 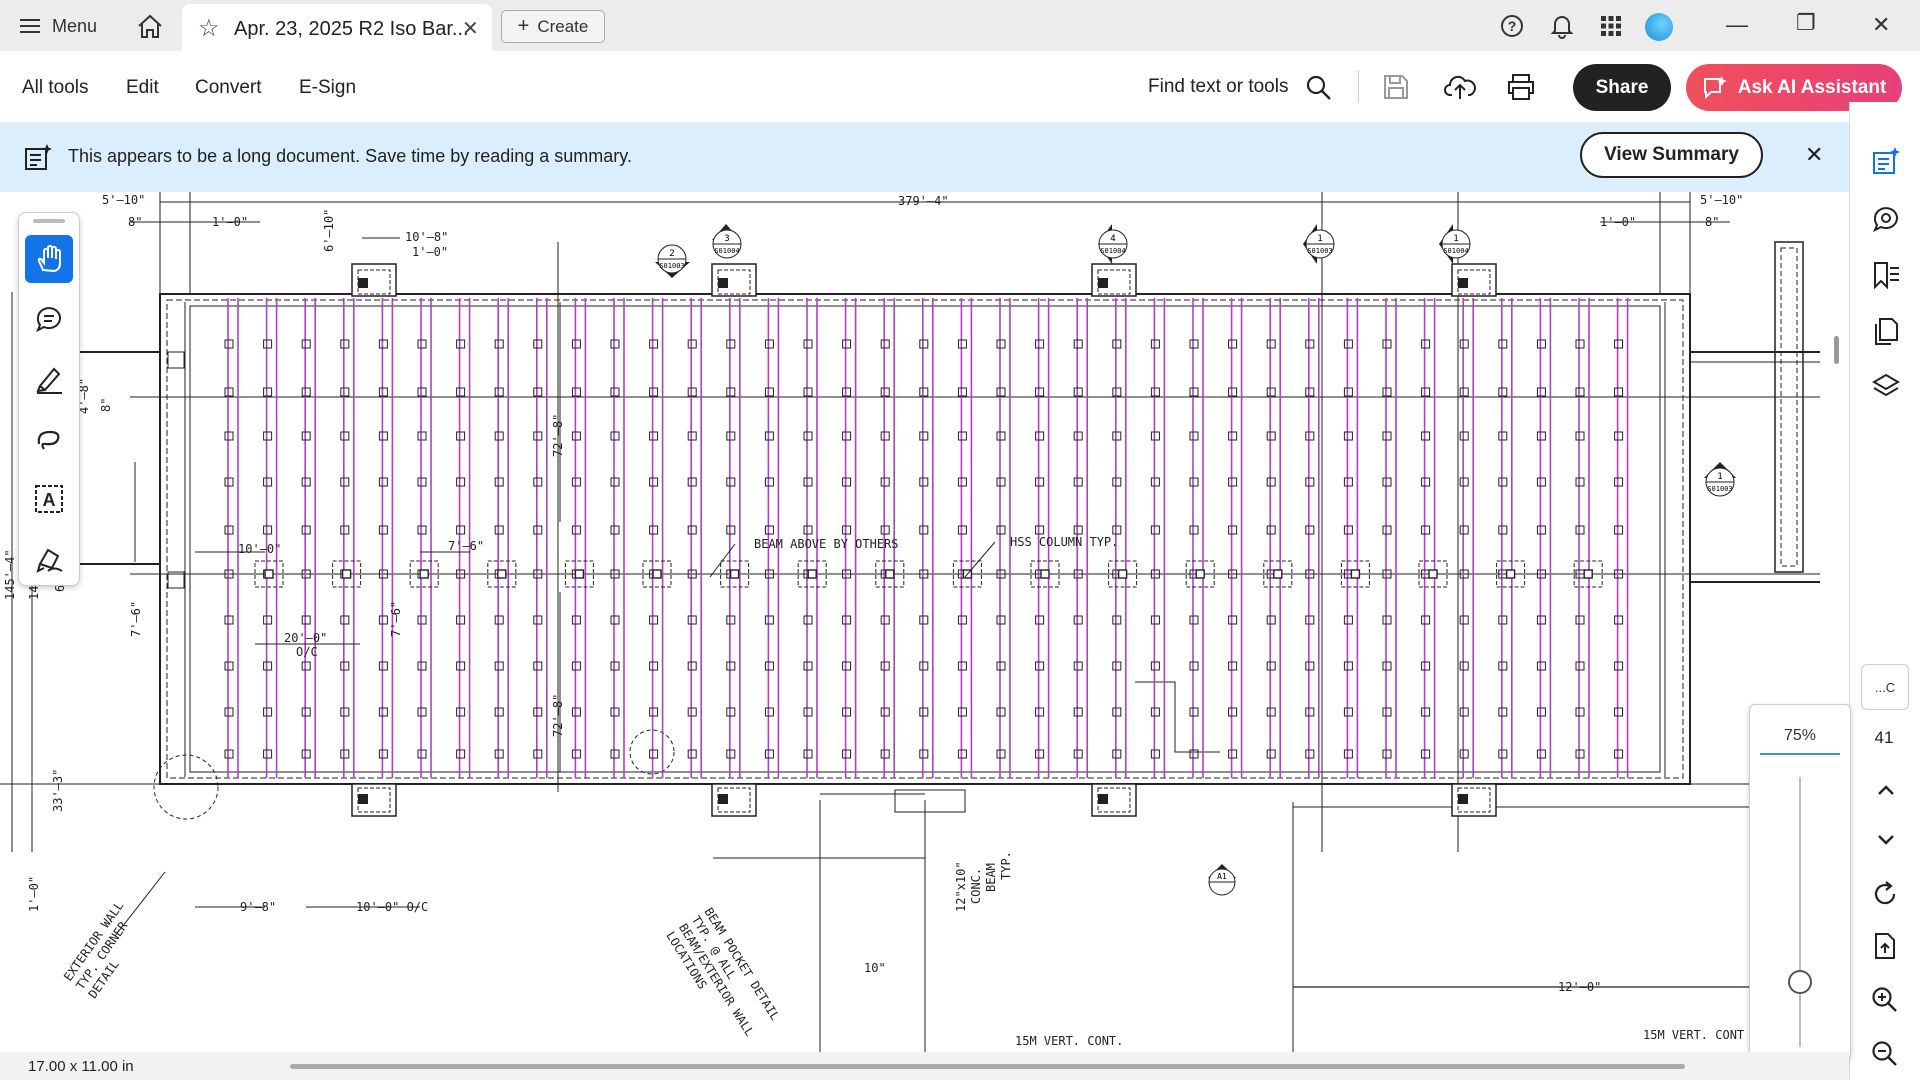 What do you see at coordinates (1319, 244) in the screenshot?
I see `section-mark-1a: 1 S01003` at bounding box center [1319, 244].